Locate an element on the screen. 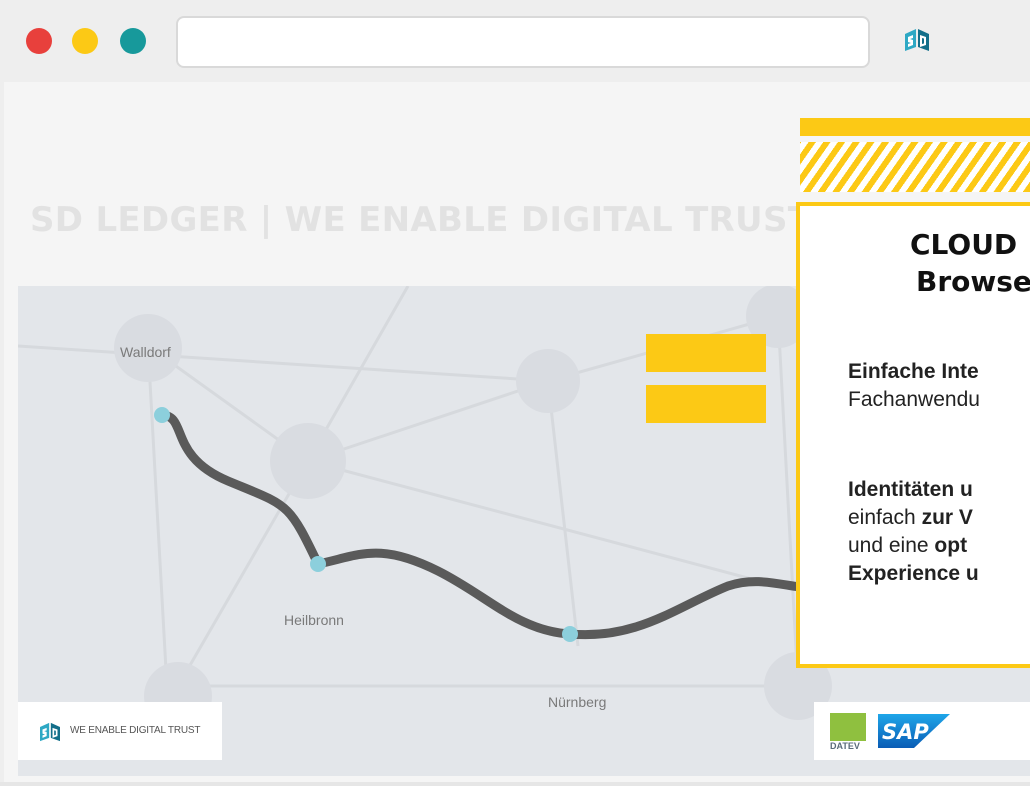 The height and width of the screenshot is (786, 1030). close-window-button is located at coordinates (39, 41).